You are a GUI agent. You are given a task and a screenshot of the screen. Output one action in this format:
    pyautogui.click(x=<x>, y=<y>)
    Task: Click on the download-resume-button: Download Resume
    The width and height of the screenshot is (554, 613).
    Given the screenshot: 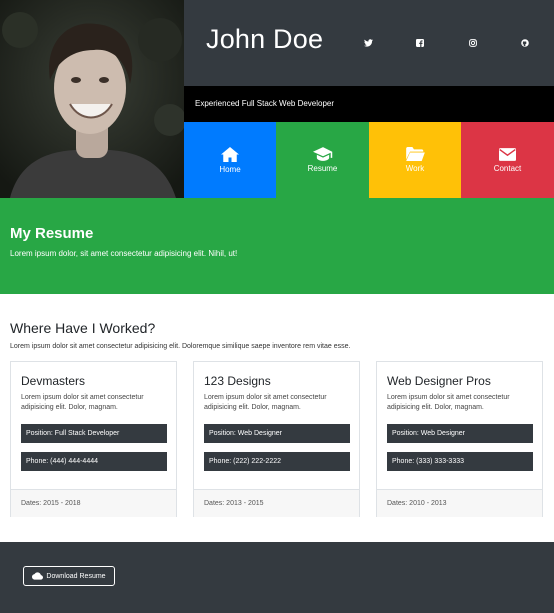 What is the action you would take?
    pyautogui.click(x=69, y=576)
    